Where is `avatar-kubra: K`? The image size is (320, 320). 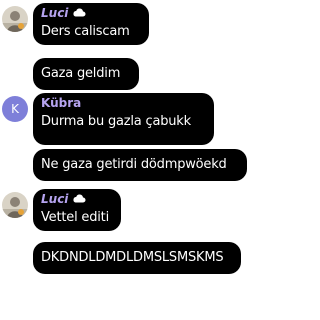
avatar-kubra: K is located at coordinates (15, 109).